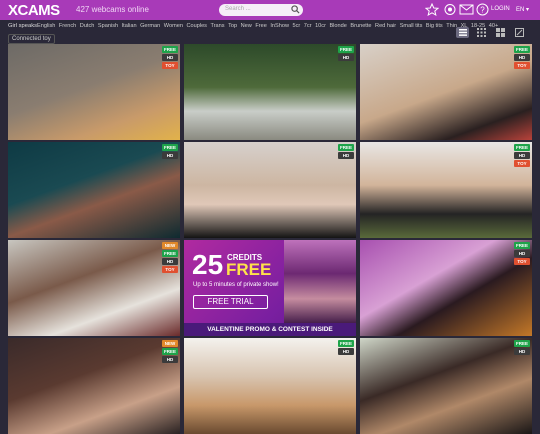 This screenshot has height=434, width=540. I want to click on help-icon: ?, so click(482, 9).